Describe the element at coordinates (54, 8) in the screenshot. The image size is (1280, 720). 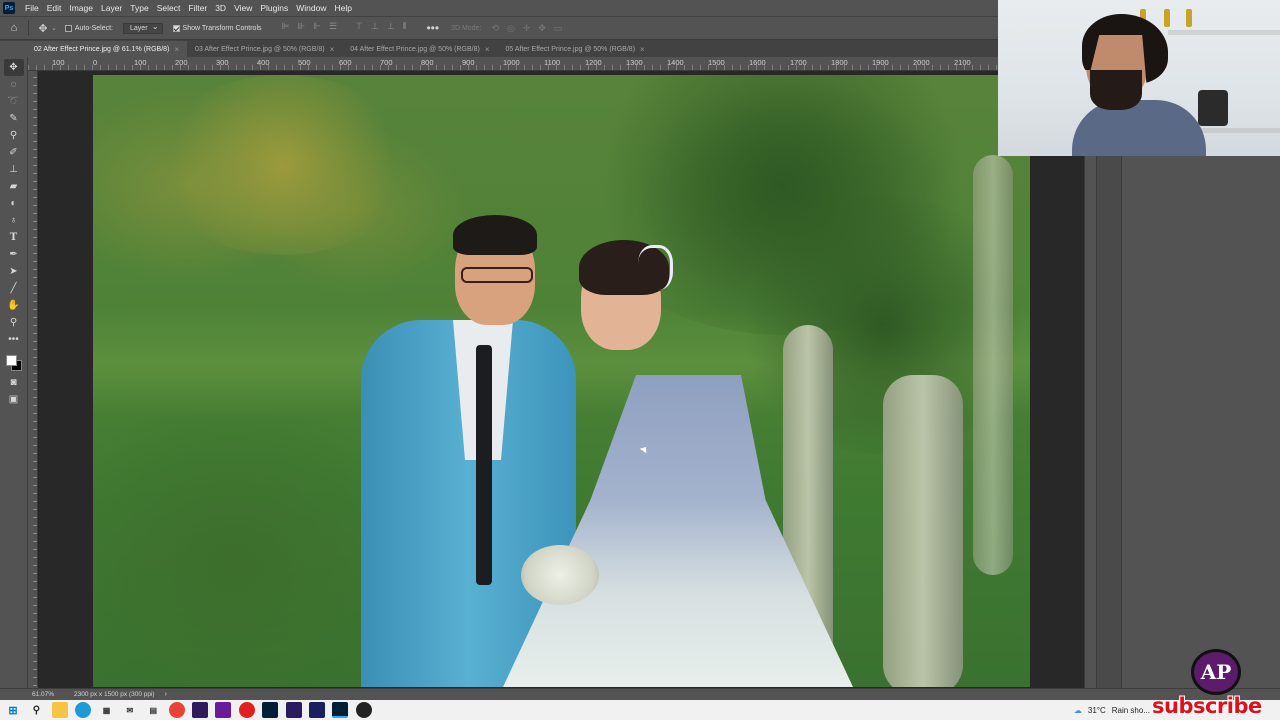
I see `menu-edit: Edit` at that location.